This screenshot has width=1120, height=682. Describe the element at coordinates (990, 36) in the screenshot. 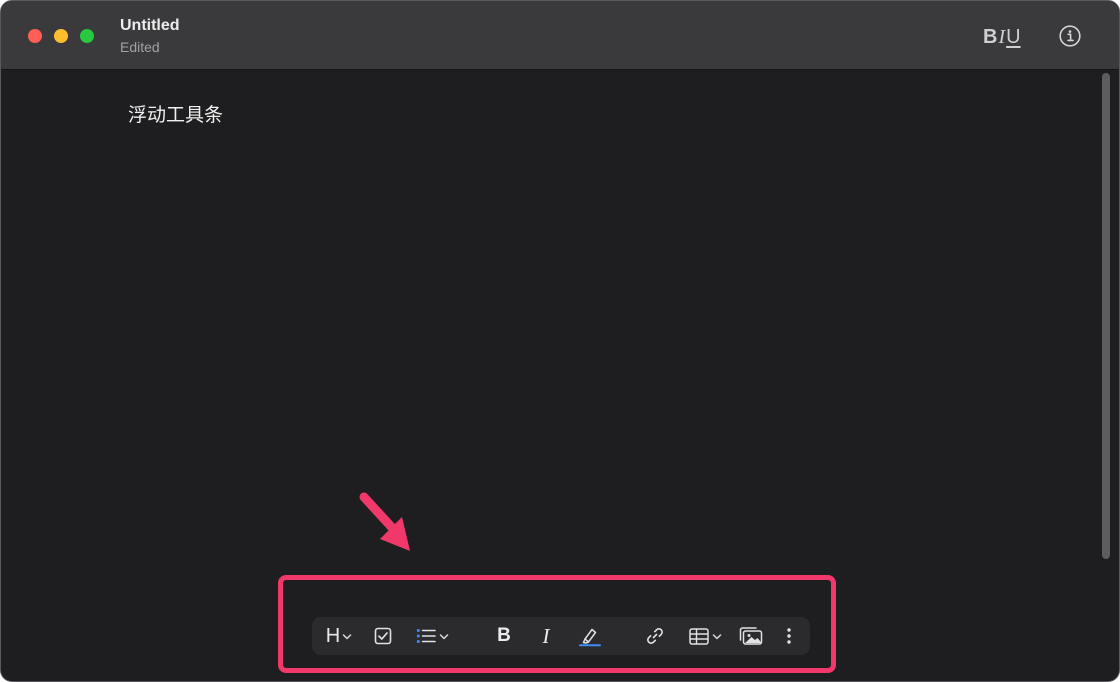

I see `format-bold-glyph: B` at that location.